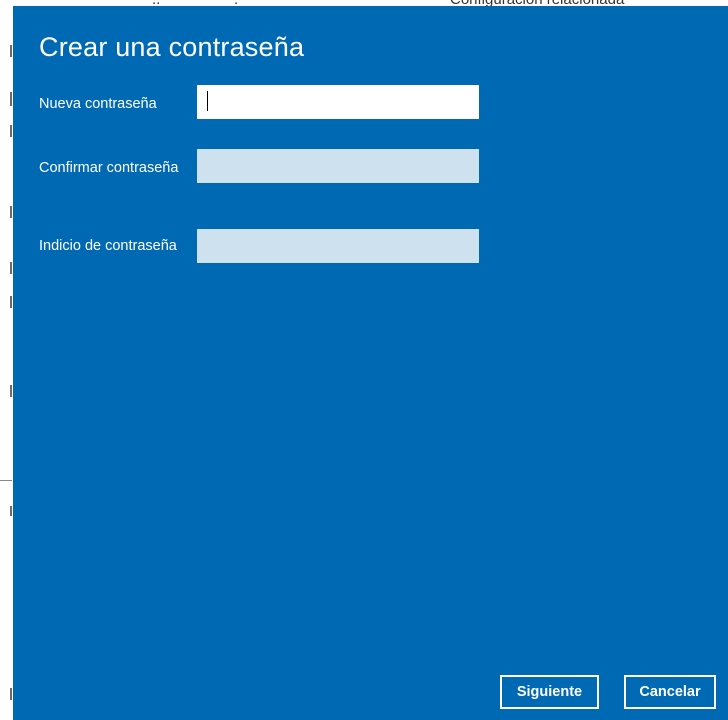  I want to click on confirm-password-input, so click(338, 166).